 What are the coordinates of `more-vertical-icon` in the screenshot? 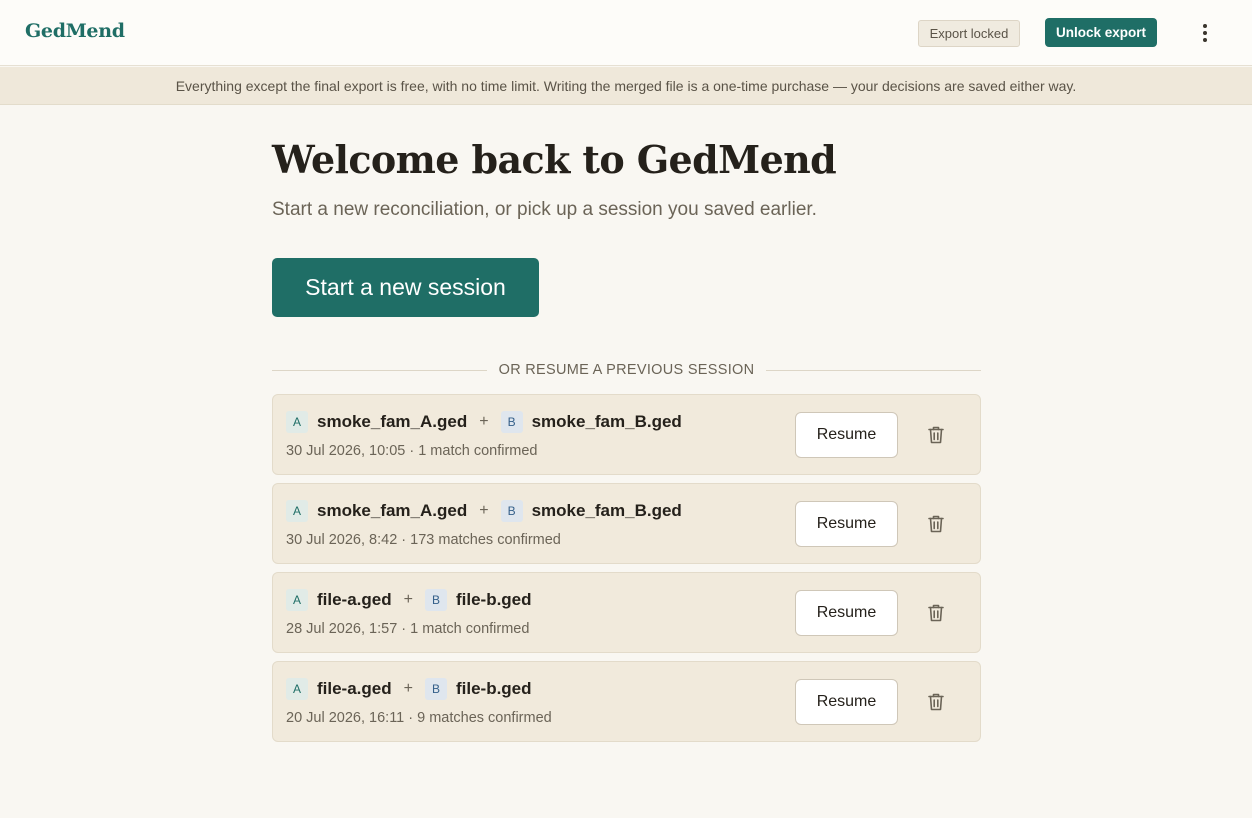 It's located at (1205, 33).